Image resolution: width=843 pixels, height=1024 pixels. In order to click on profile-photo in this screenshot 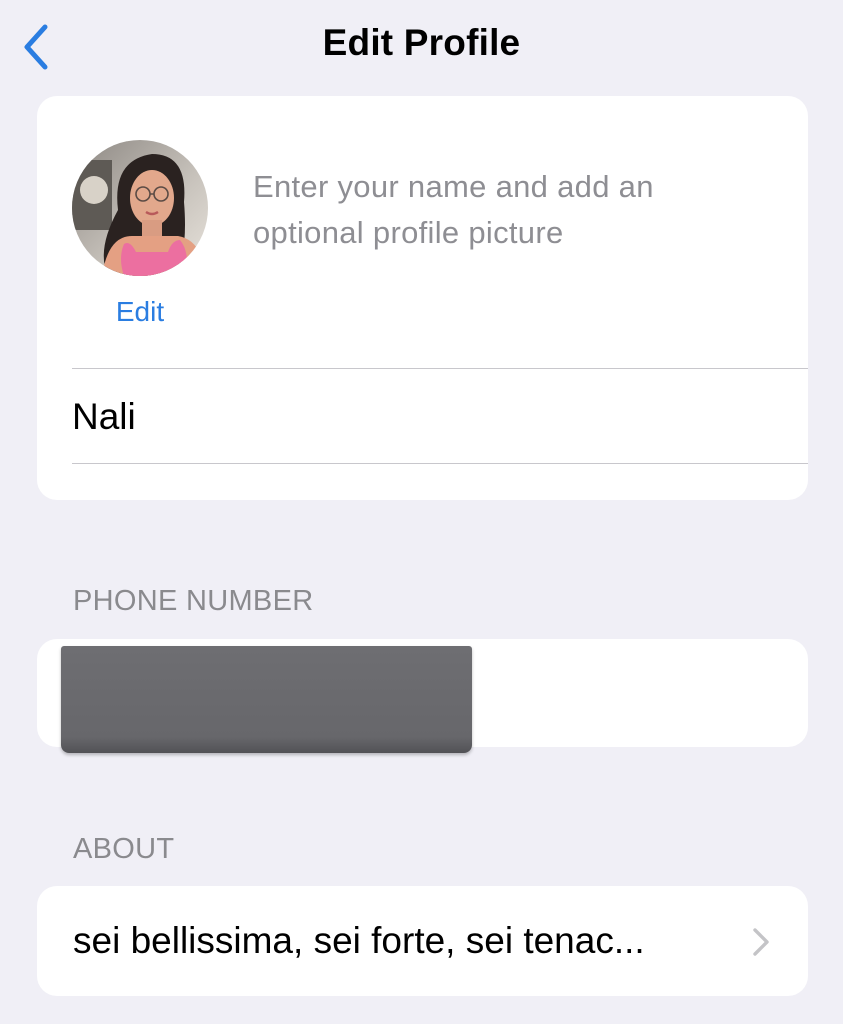, I will do `click(140, 208)`.